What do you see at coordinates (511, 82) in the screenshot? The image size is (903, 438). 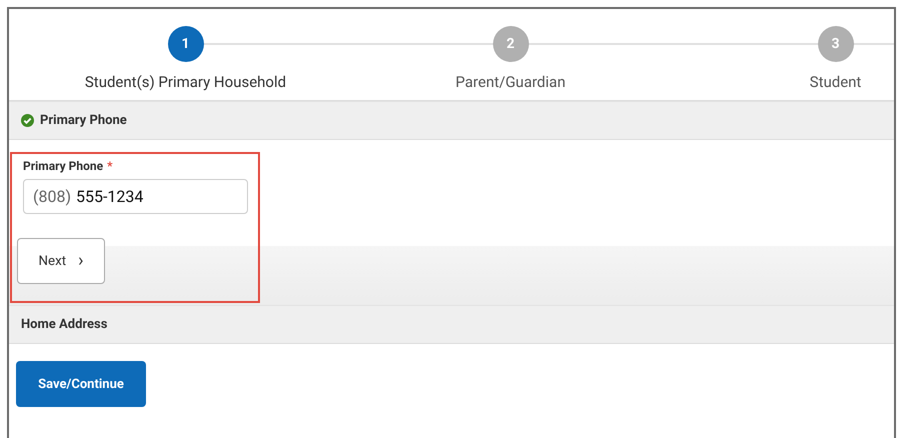 I see `step-label: Parent/Guardian` at bounding box center [511, 82].